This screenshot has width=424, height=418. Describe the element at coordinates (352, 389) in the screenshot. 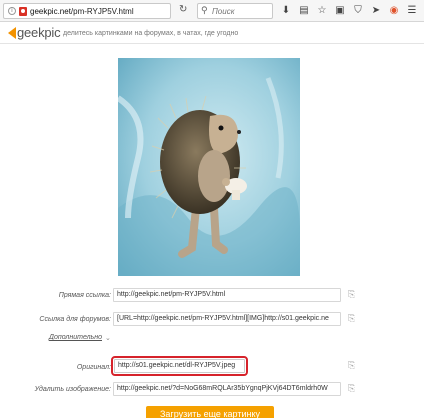

I see `copy-delete-icon: ⎘` at that location.